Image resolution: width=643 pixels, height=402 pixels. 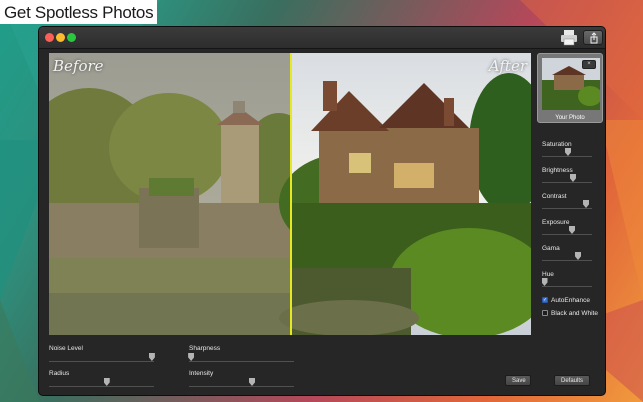 What do you see at coordinates (205, 348) in the screenshot?
I see `sharpness-label: Sharpness` at bounding box center [205, 348].